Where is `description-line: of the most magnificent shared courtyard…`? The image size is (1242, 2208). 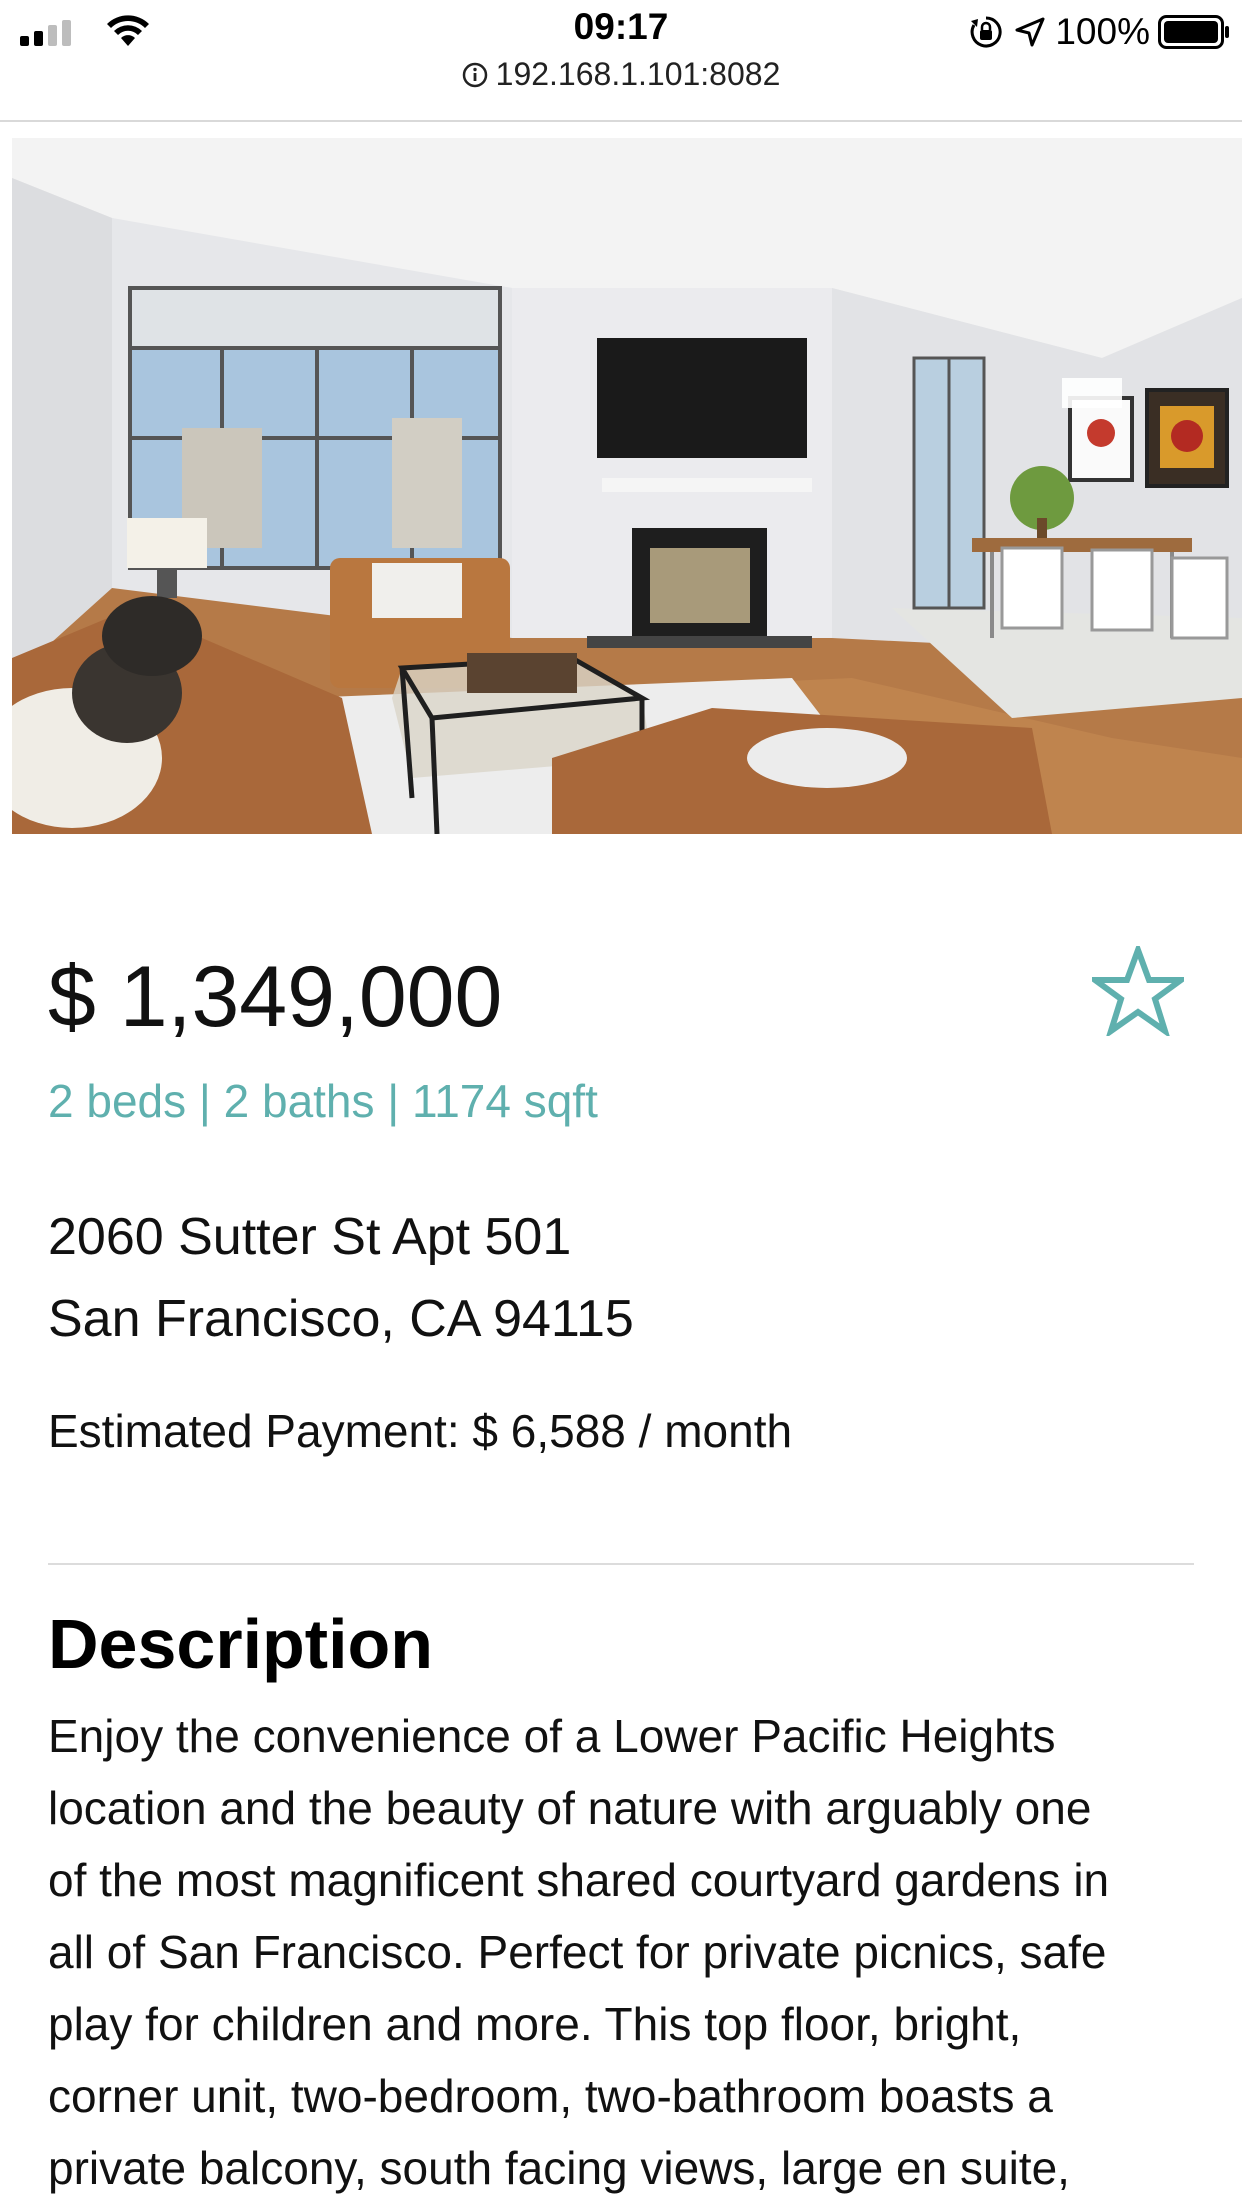 description-line: of the most magnificent shared courtyard… is located at coordinates (579, 1880).